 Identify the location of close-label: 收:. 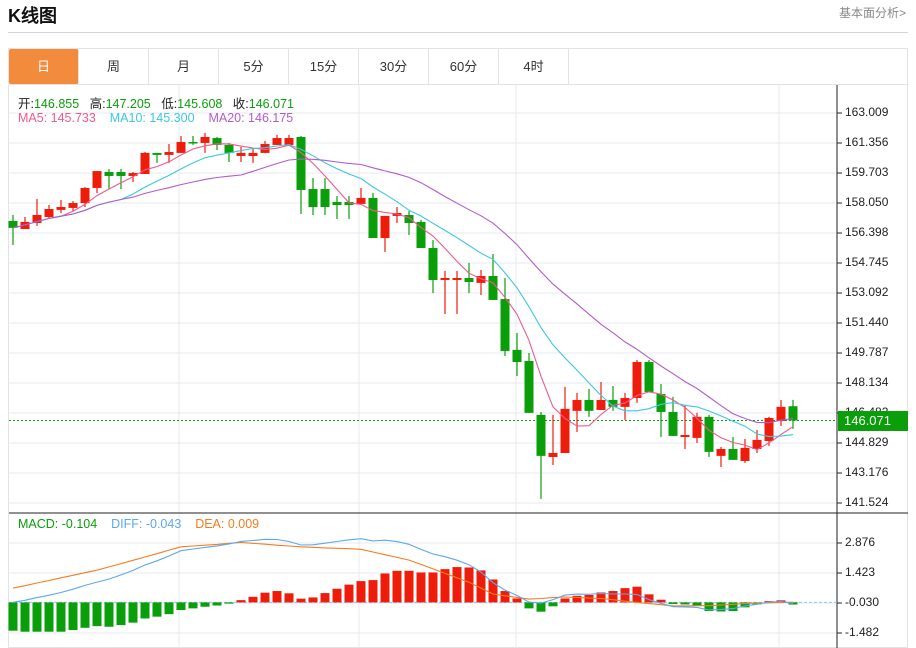
(240, 104).